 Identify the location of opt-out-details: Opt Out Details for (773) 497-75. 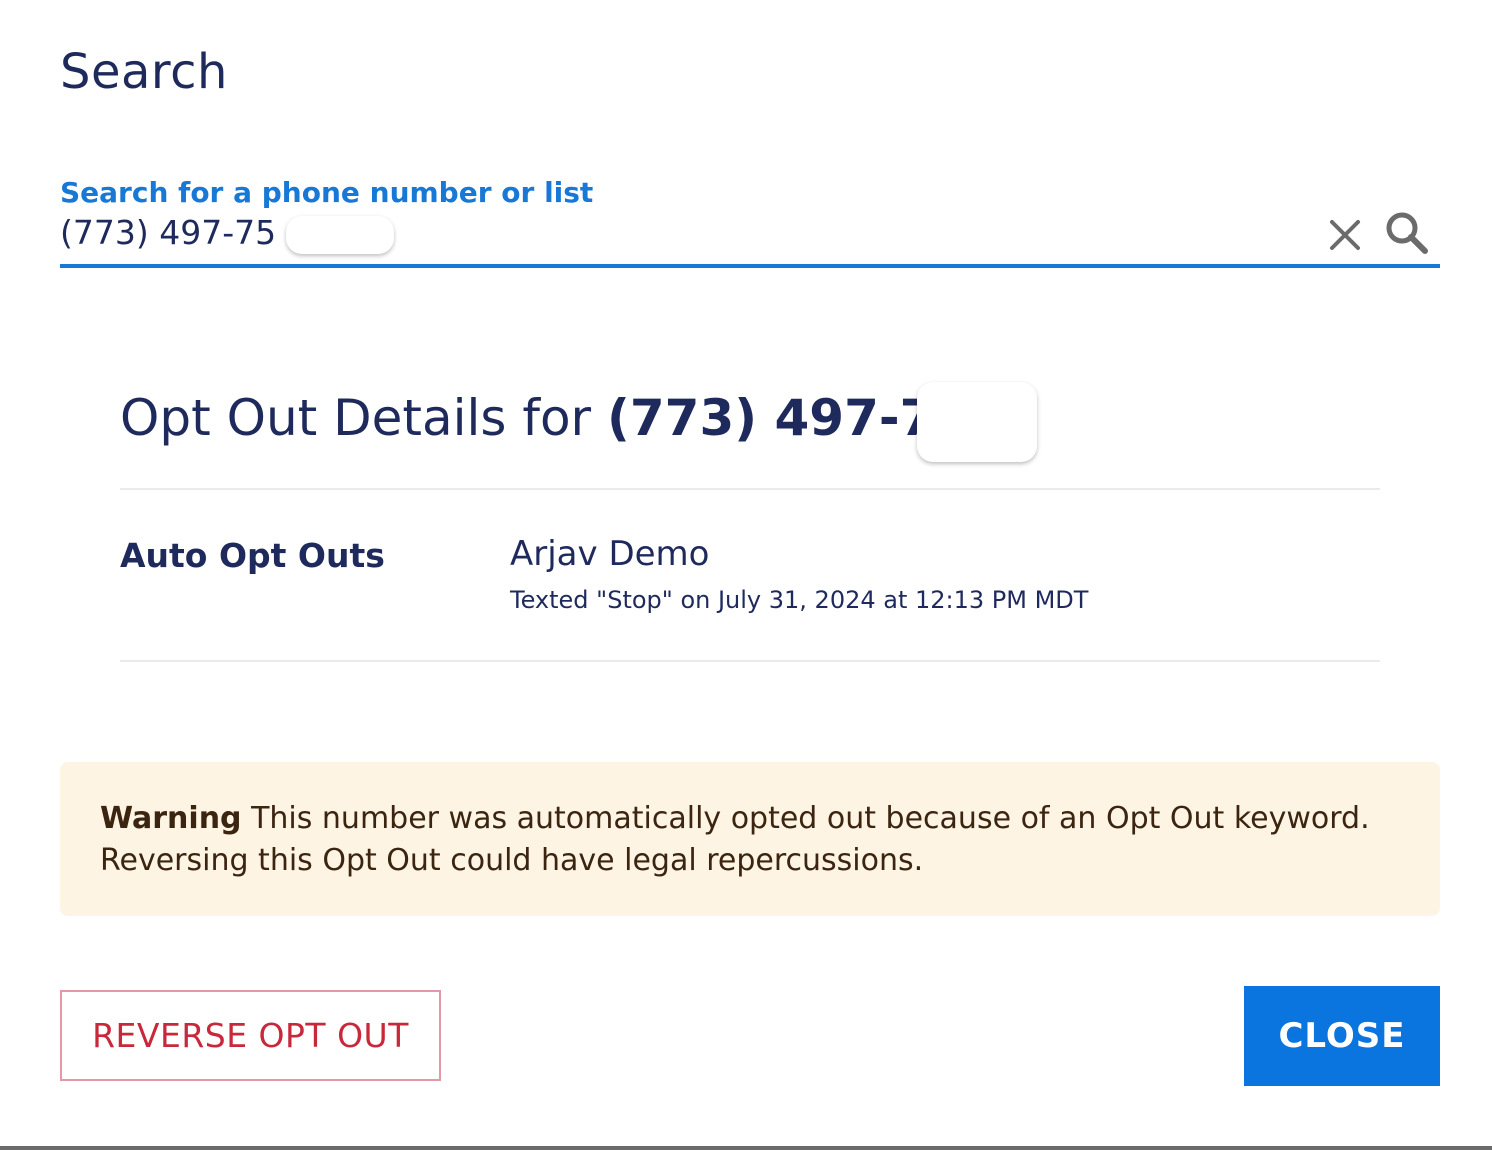
(750, 418).